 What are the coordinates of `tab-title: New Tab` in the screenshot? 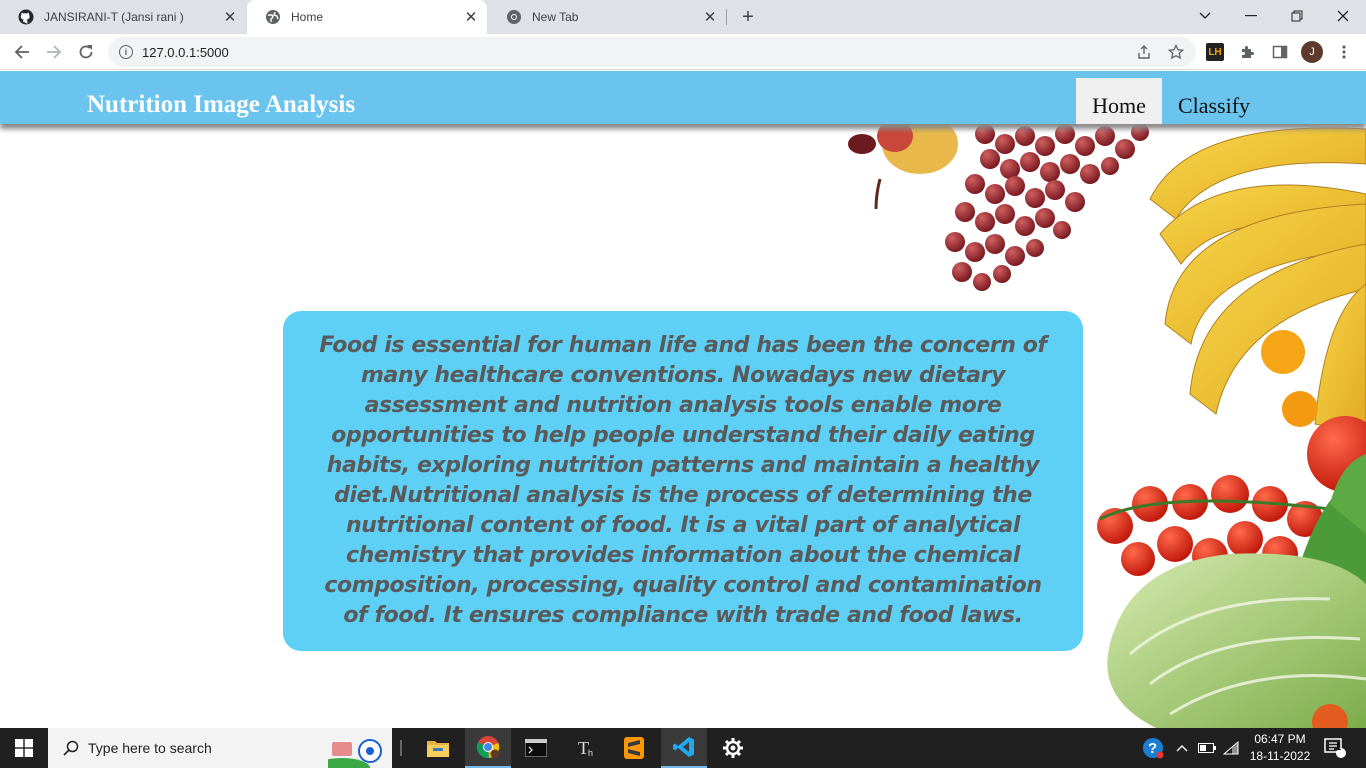 It's located at (555, 17).